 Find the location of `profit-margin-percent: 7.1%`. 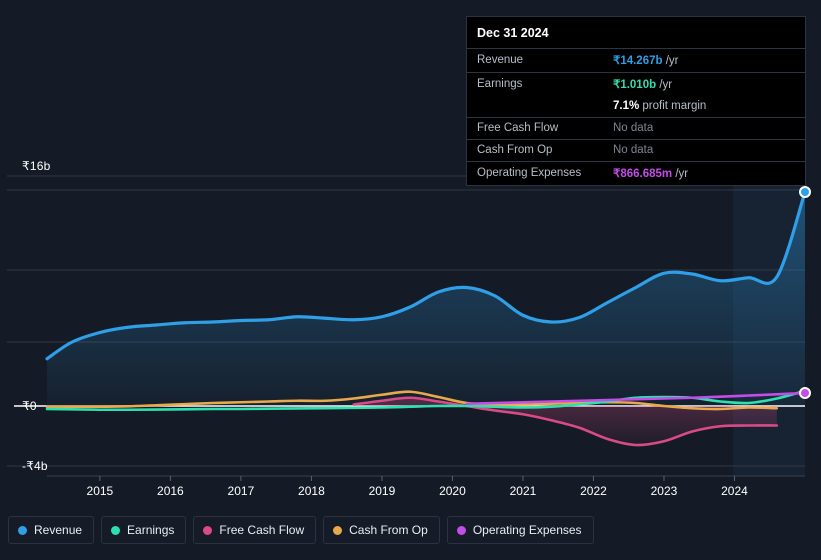

profit-margin-percent: 7.1% is located at coordinates (626, 106).